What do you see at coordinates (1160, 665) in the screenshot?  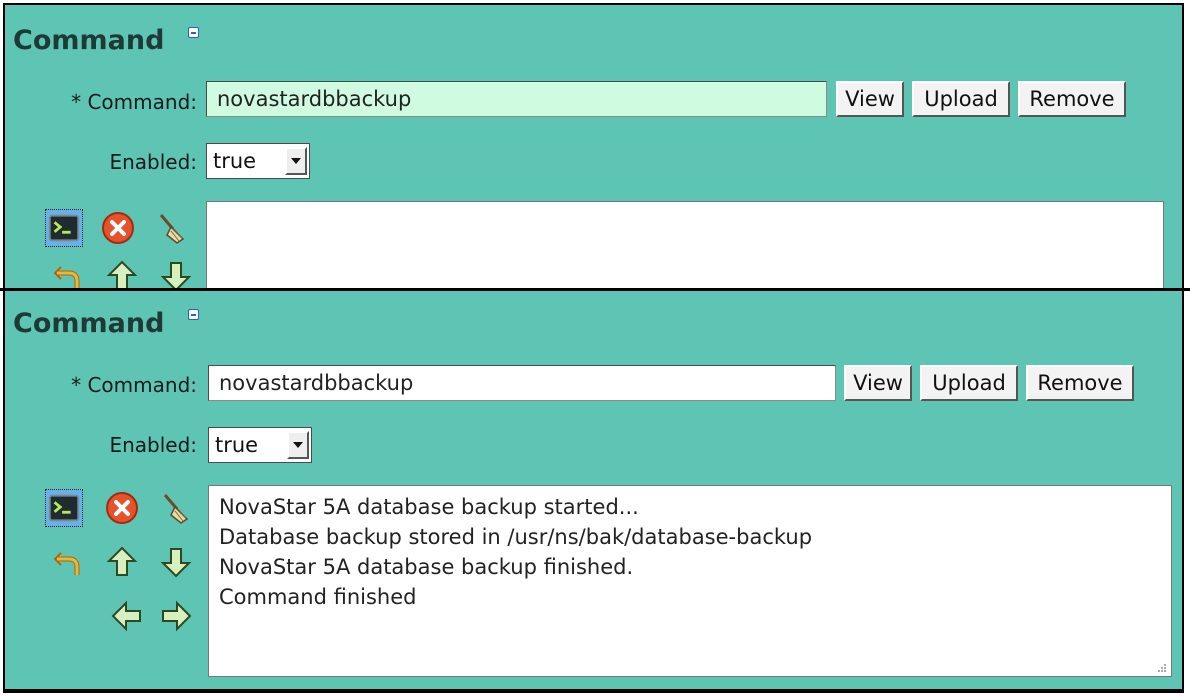 I see `resize-grip-icon` at bounding box center [1160, 665].